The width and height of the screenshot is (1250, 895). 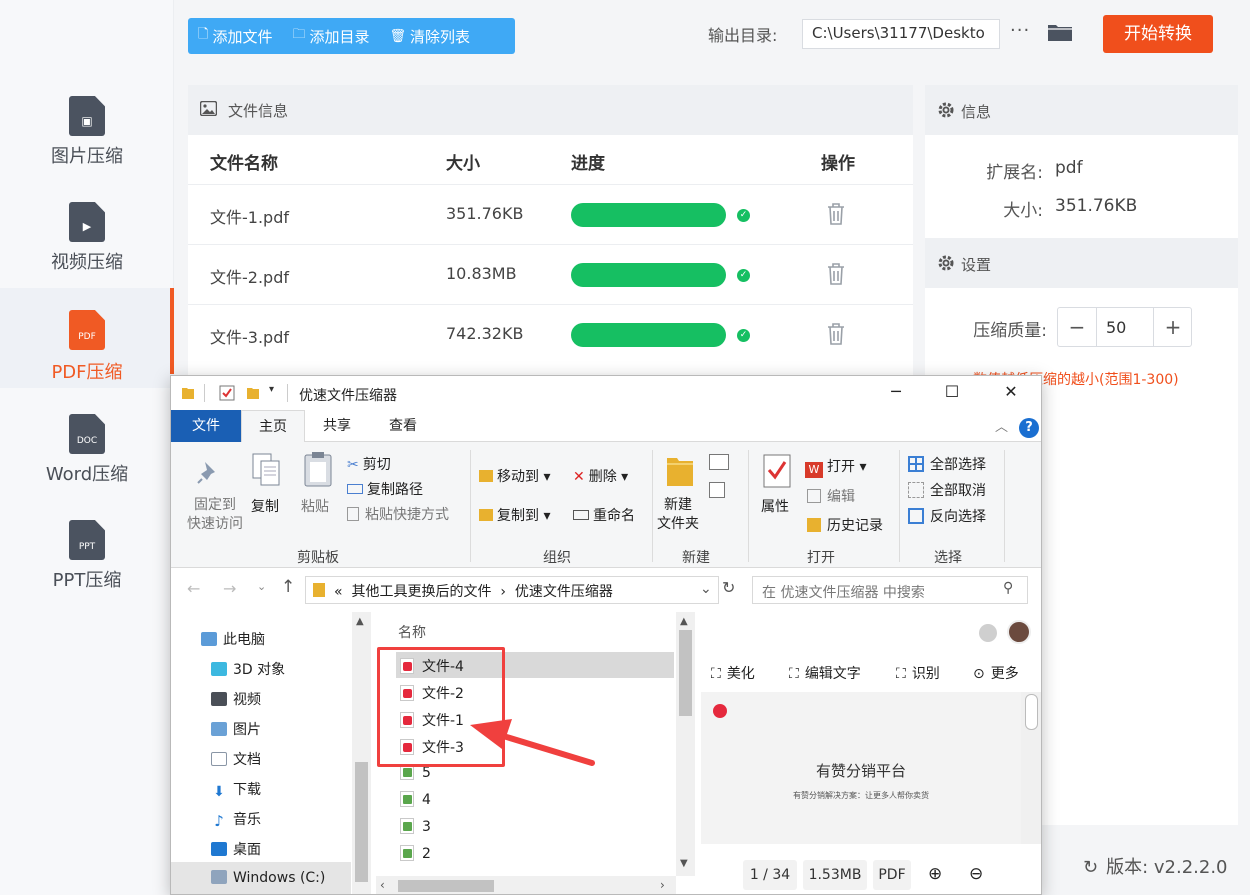 What do you see at coordinates (315, 506) in the screenshot?
I see `paste-button: 粘贴` at bounding box center [315, 506].